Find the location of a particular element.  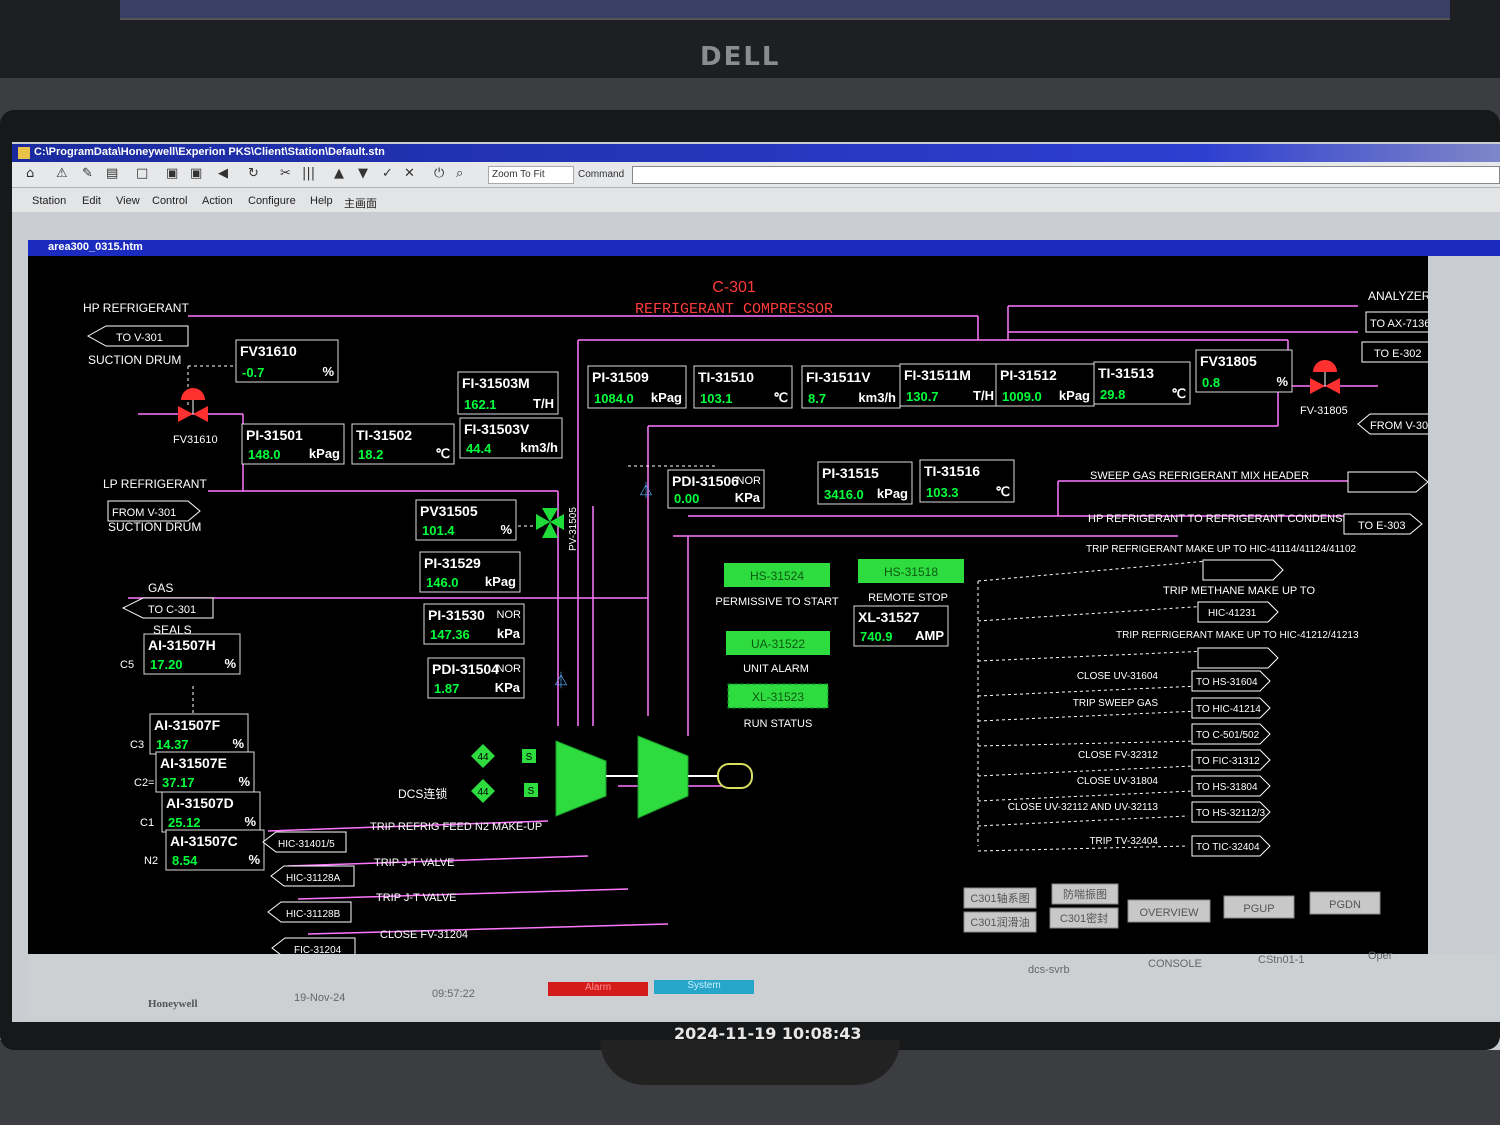

interlock-diamond-2: 44 is located at coordinates (483, 791).